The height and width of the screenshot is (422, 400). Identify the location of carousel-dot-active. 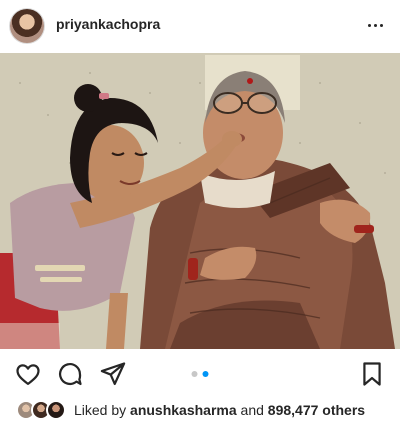
(205, 374).